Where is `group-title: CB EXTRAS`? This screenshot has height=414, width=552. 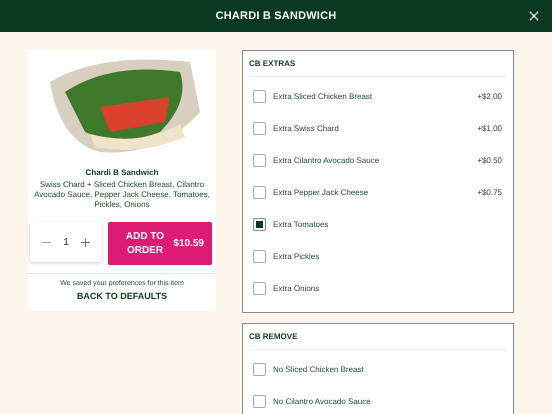
group-title: CB EXTRAS is located at coordinates (378, 64).